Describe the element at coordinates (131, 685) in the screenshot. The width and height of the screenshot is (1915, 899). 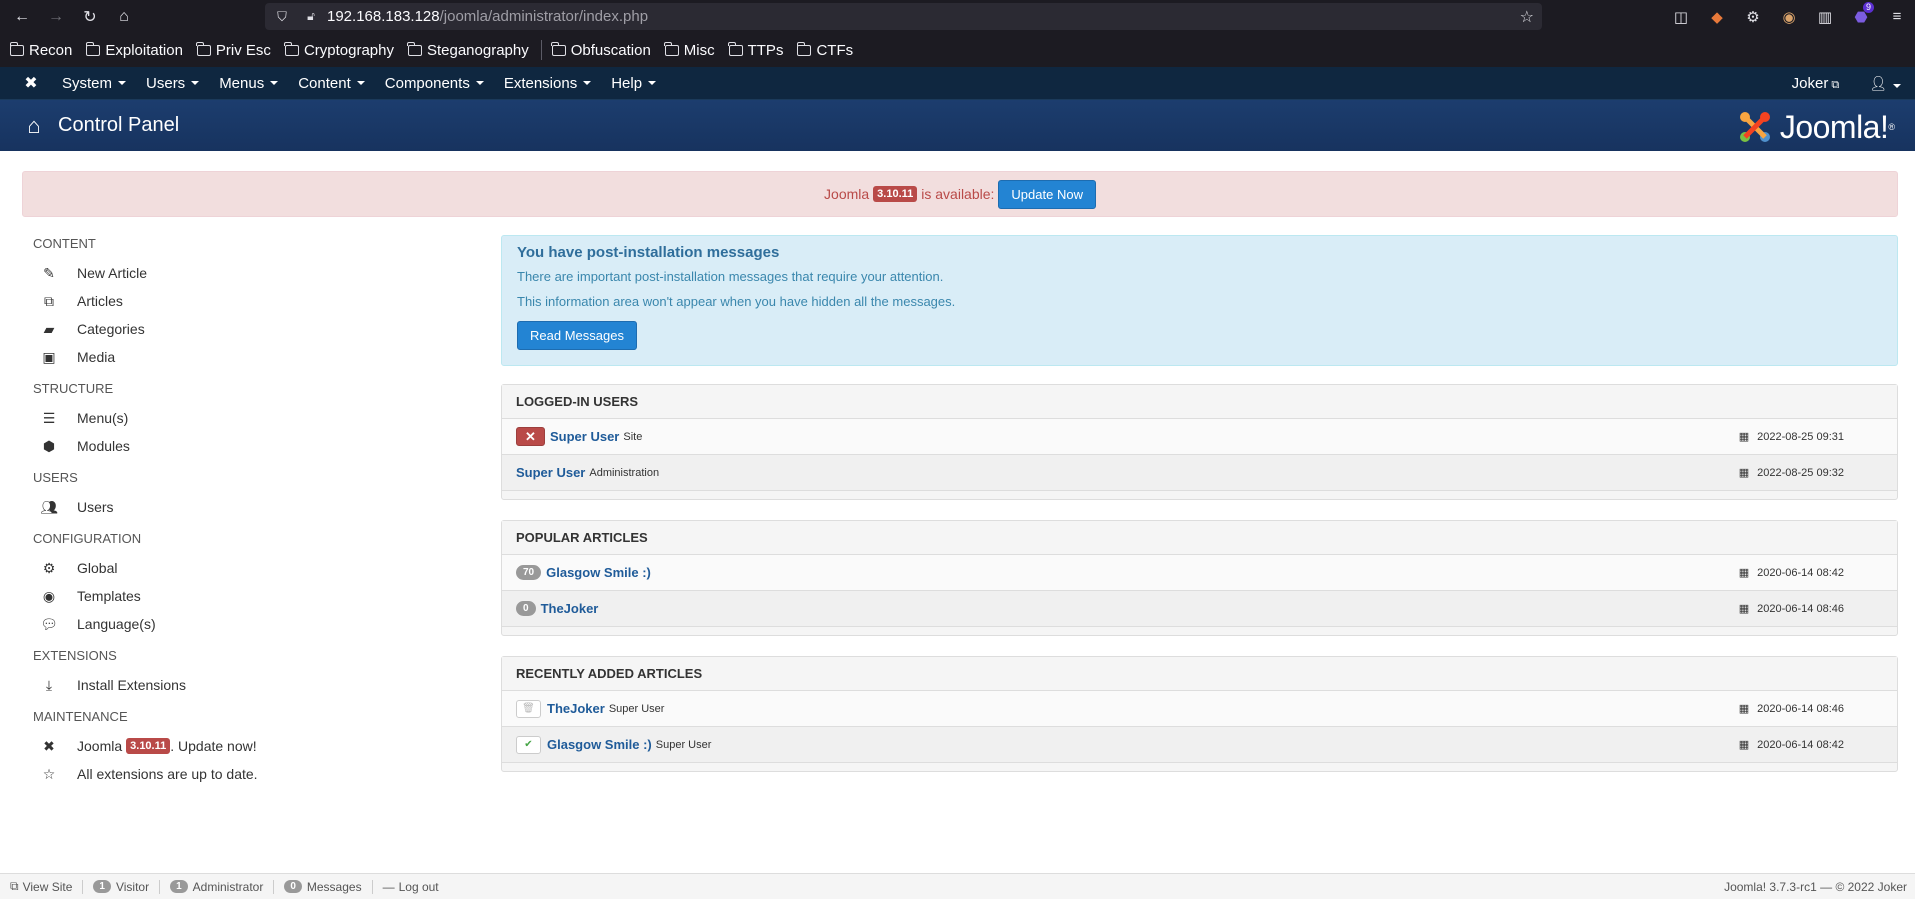
I see `sidebar-item-label: Install Extensions` at that location.